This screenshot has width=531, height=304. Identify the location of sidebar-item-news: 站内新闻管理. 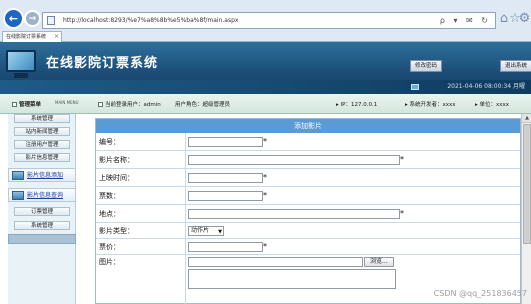
(42, 131).